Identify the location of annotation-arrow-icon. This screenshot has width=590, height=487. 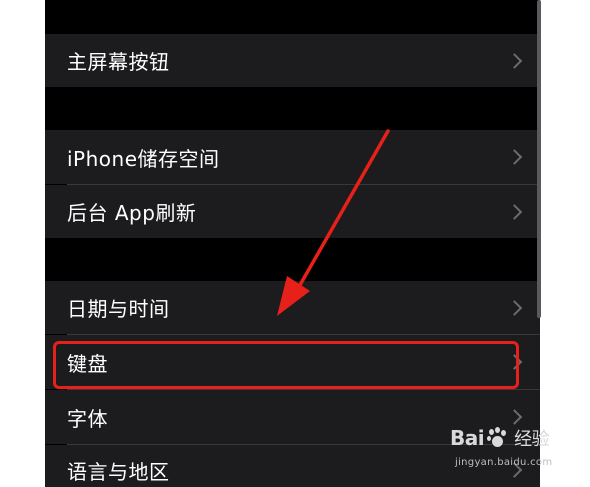
(333, 222).